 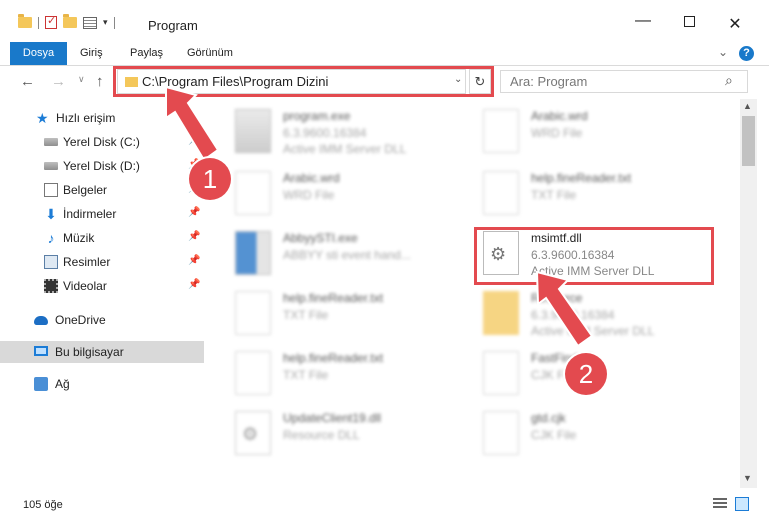 I want to click on annotation-badge-2: 2, so click(x=586, y=374).